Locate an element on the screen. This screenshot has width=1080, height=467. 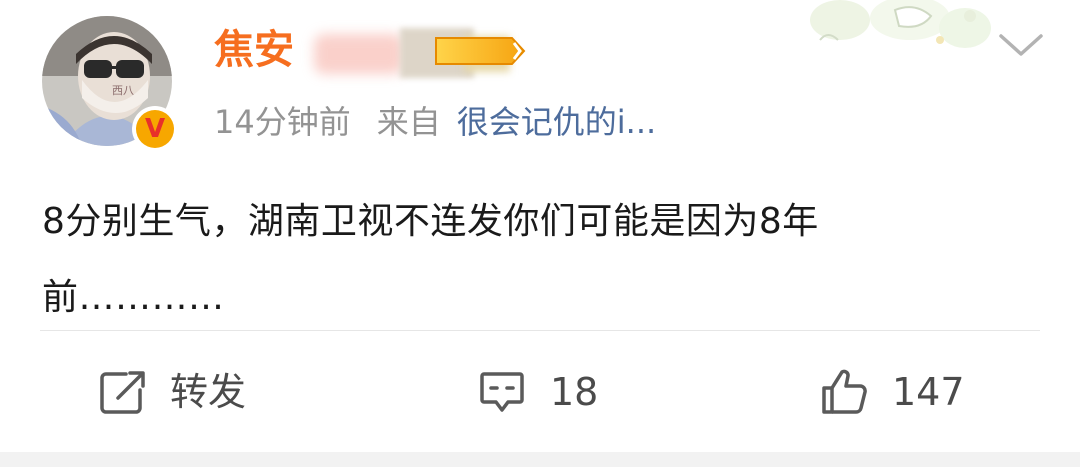
decorative-illustration is located at coordinates (900, 24).